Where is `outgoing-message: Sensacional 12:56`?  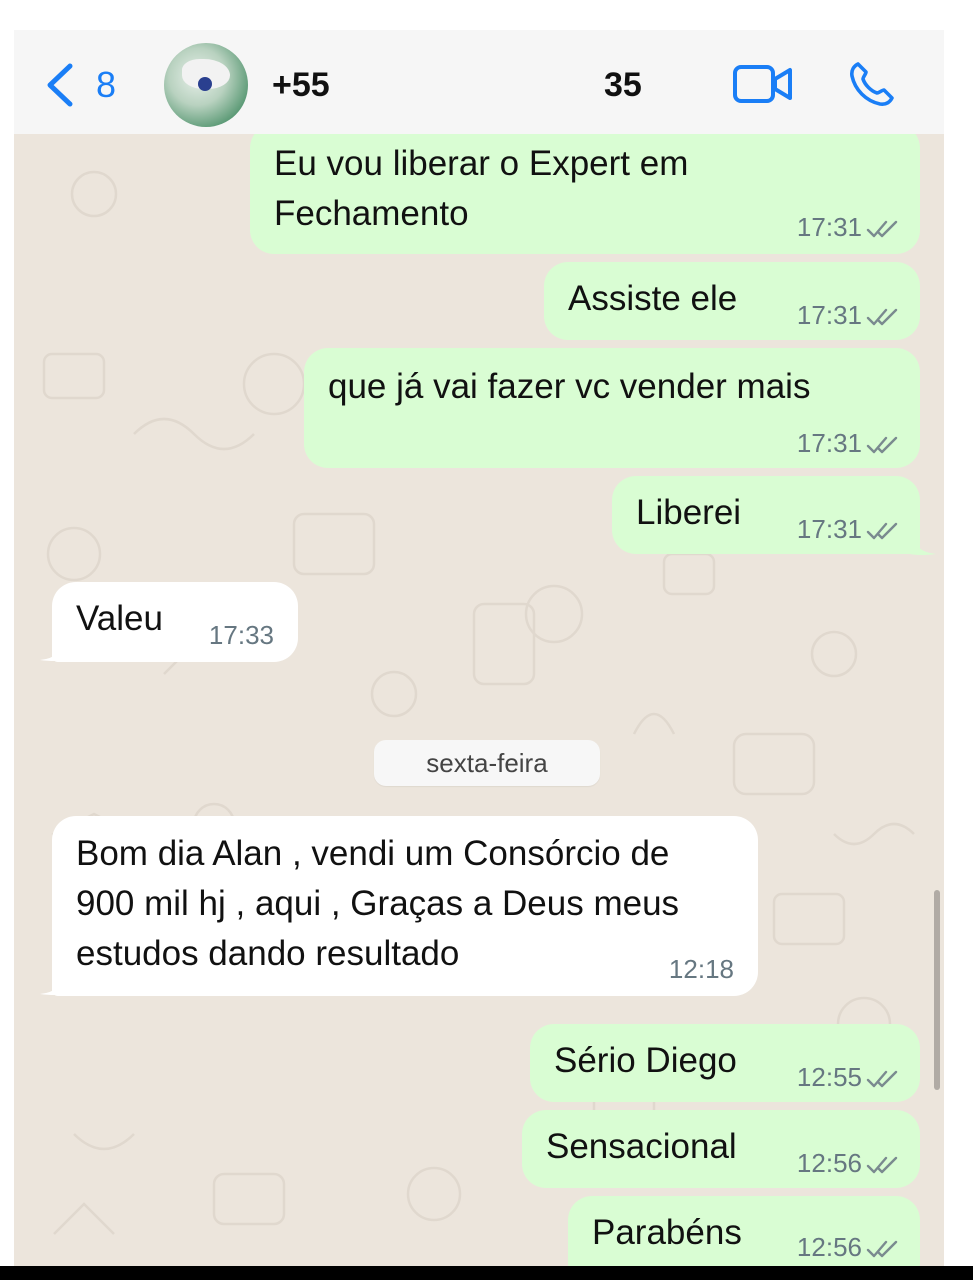 outgoing-message: Sensacional 12:56 is located at coordinates (721, 1149).